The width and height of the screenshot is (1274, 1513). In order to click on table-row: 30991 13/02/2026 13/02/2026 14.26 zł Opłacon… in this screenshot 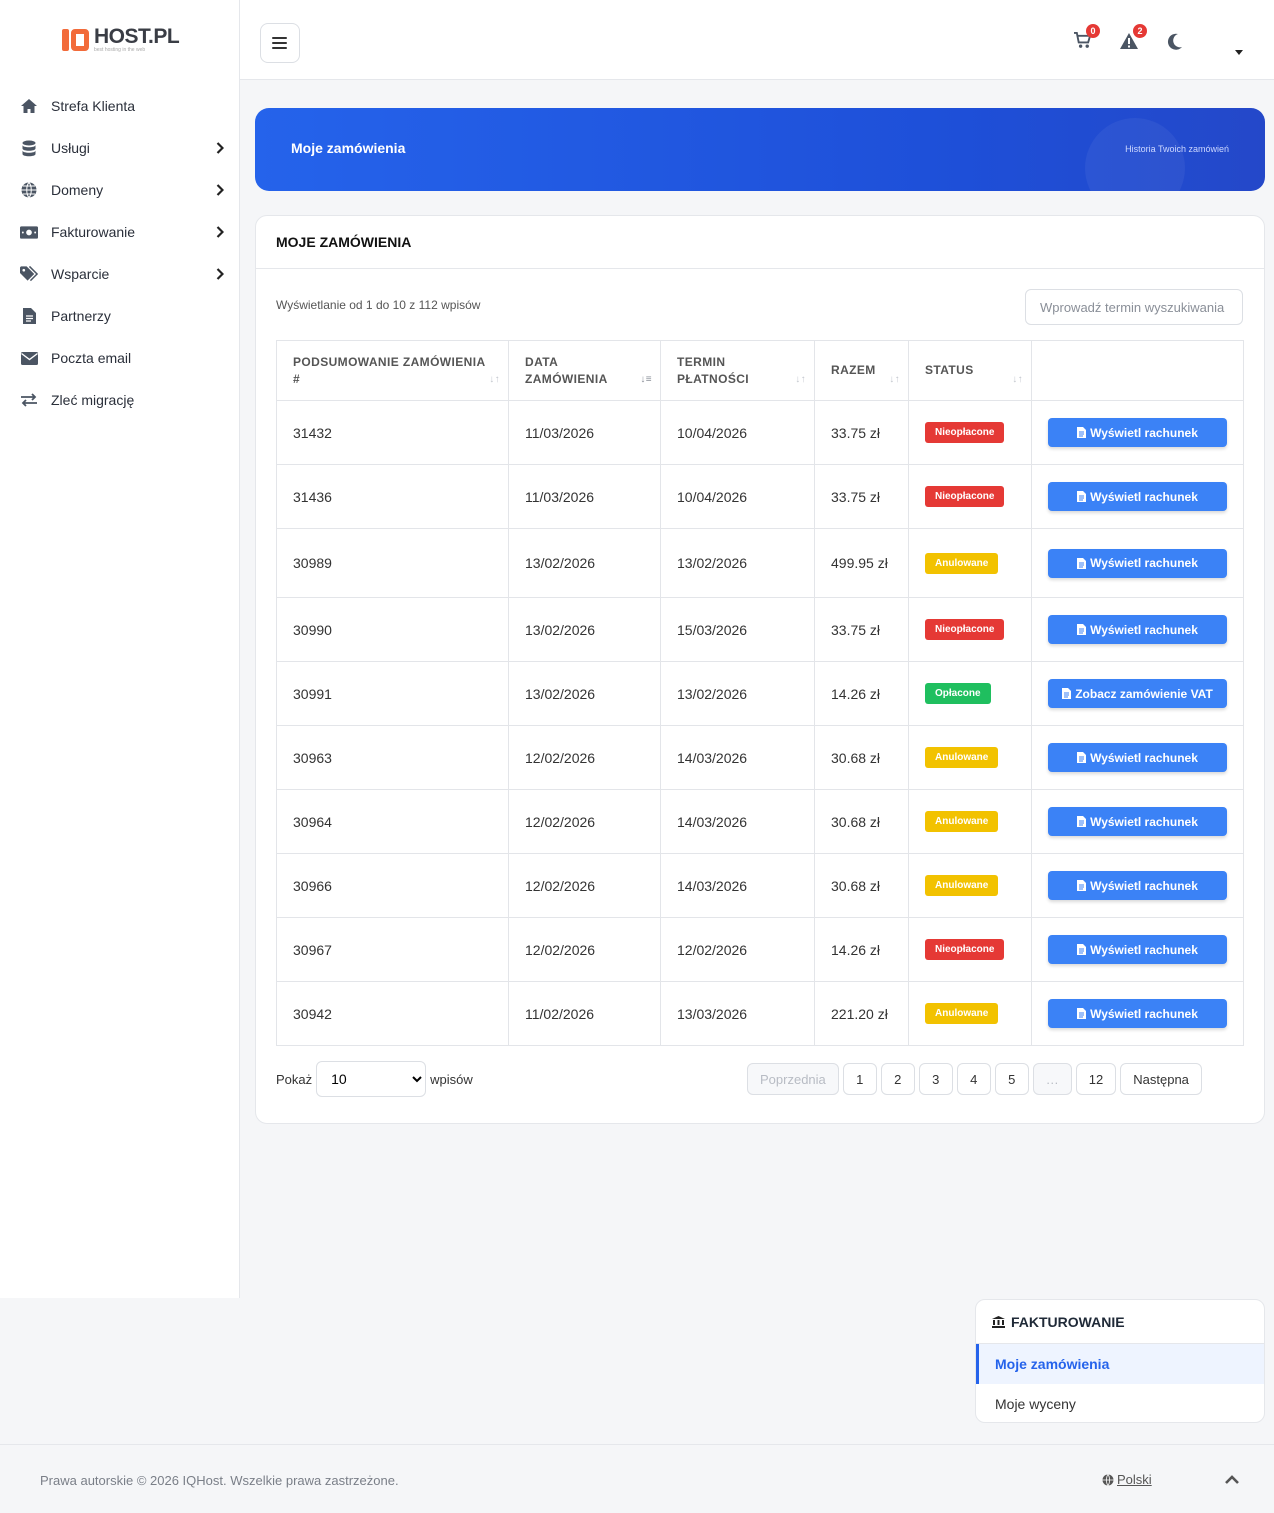, I will do `click(760, 693)`.